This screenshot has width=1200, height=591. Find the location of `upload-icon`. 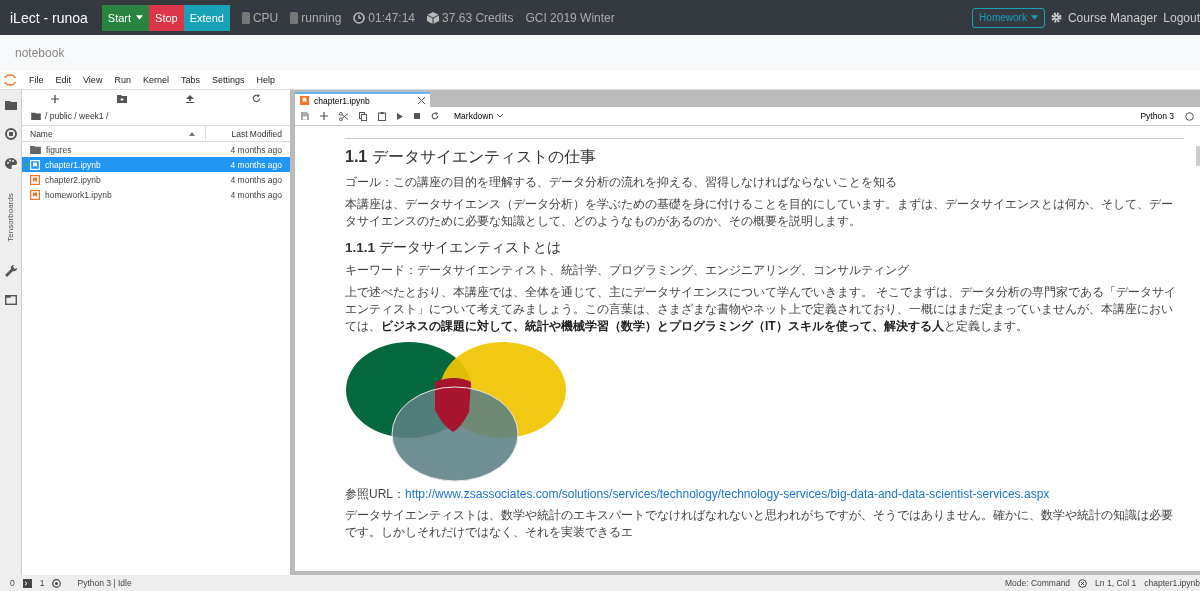

upload-icon is located at coordinates (189, 98).